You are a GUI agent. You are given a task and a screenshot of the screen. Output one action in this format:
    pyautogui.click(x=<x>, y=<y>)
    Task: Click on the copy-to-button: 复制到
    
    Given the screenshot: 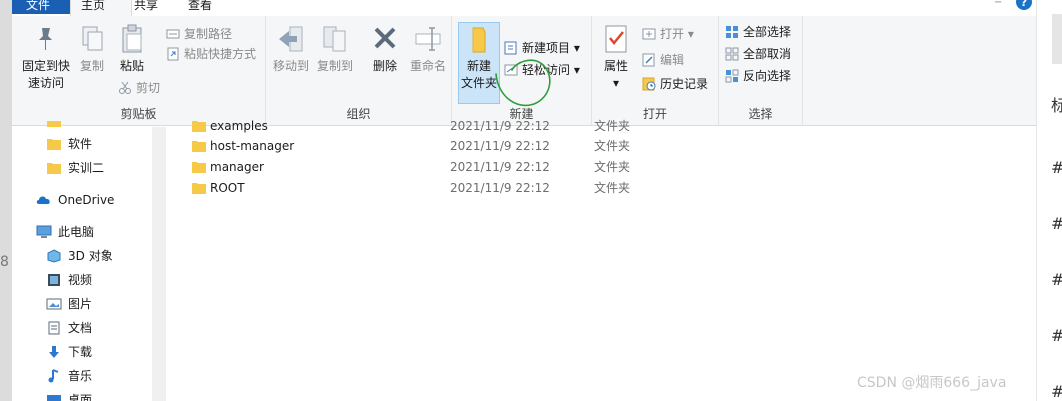 What is the action you would take?
    pyautogui.click(x=335, y=60)
    